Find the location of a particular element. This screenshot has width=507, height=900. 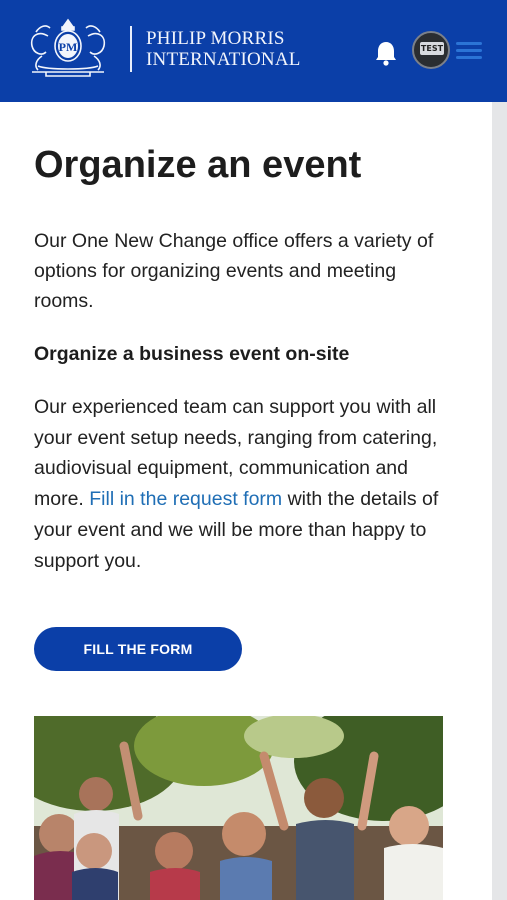

section-heading: Organize a business event on-site is located at coordinates (192, 354).